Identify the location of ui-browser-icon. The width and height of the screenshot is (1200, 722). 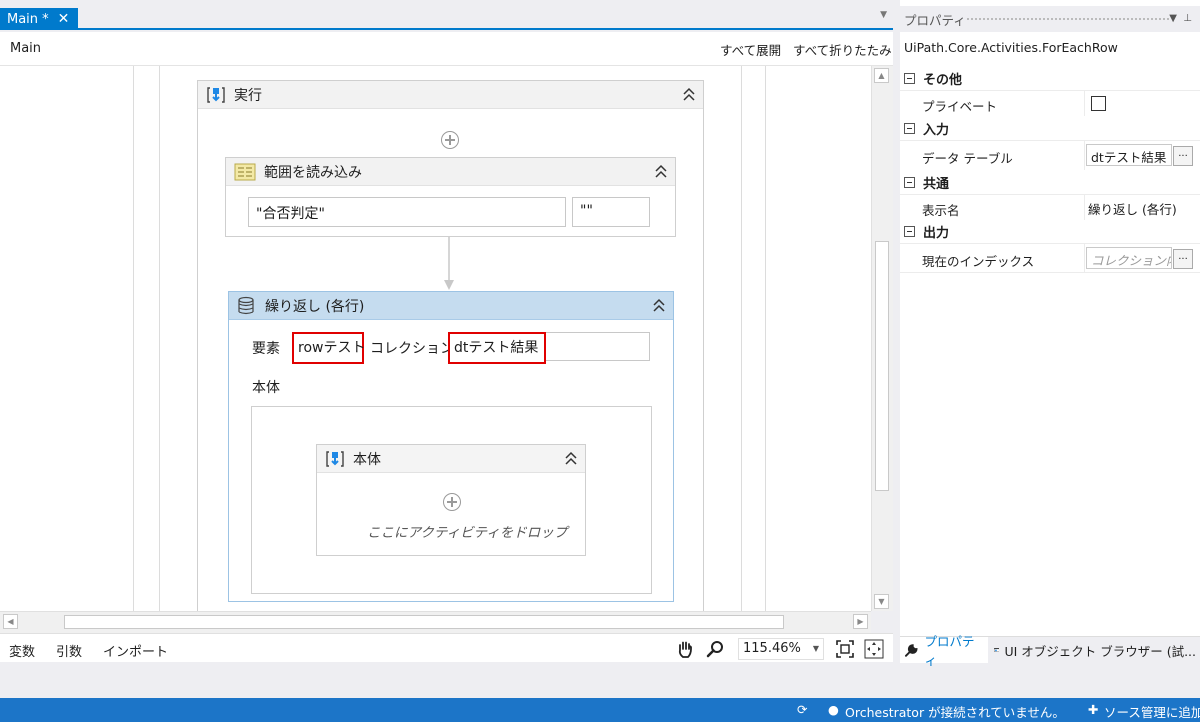
(997, 650).